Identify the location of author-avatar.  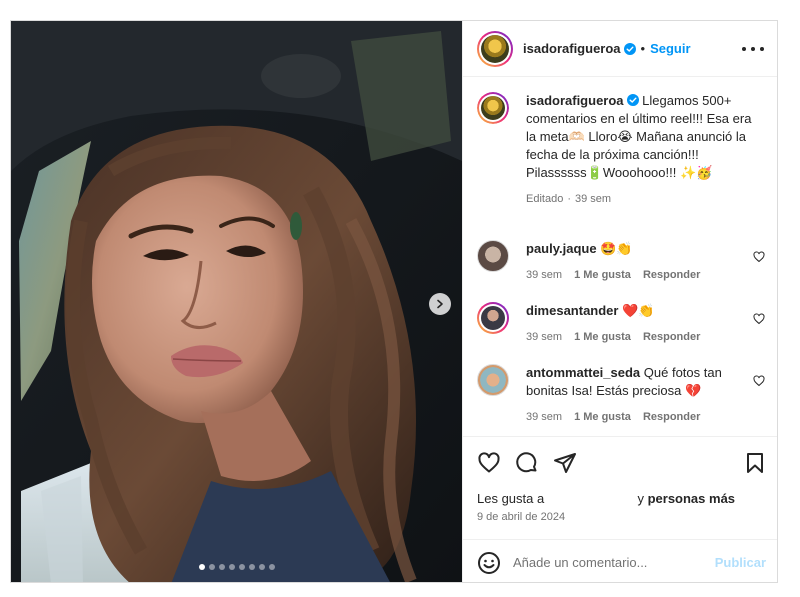
(495, 48).